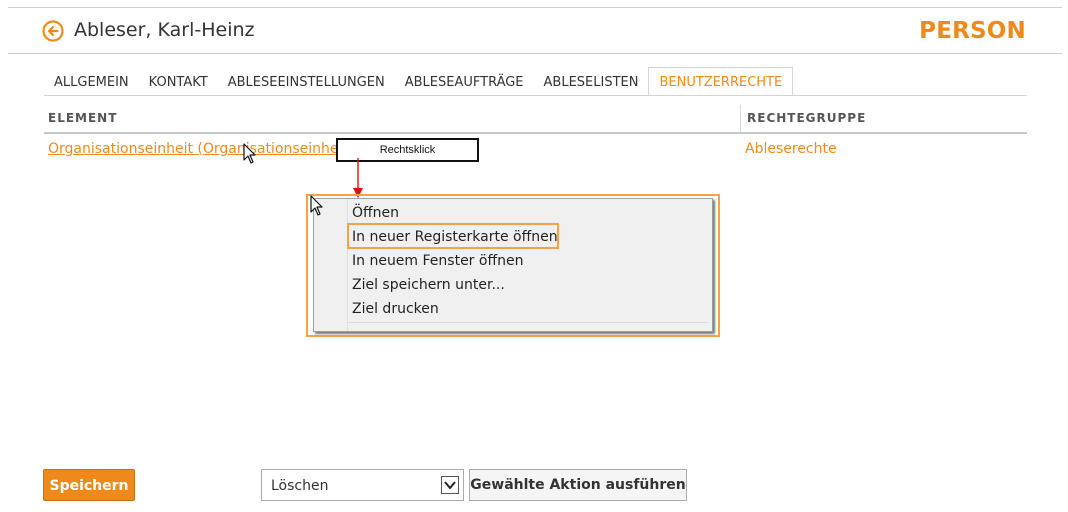 The height and width of the screenshot is (512, 1068). What do you see at coordinates (53, 31) in the screenshot?
I see `back-arrow-icon` at bounding box center [53, 31].